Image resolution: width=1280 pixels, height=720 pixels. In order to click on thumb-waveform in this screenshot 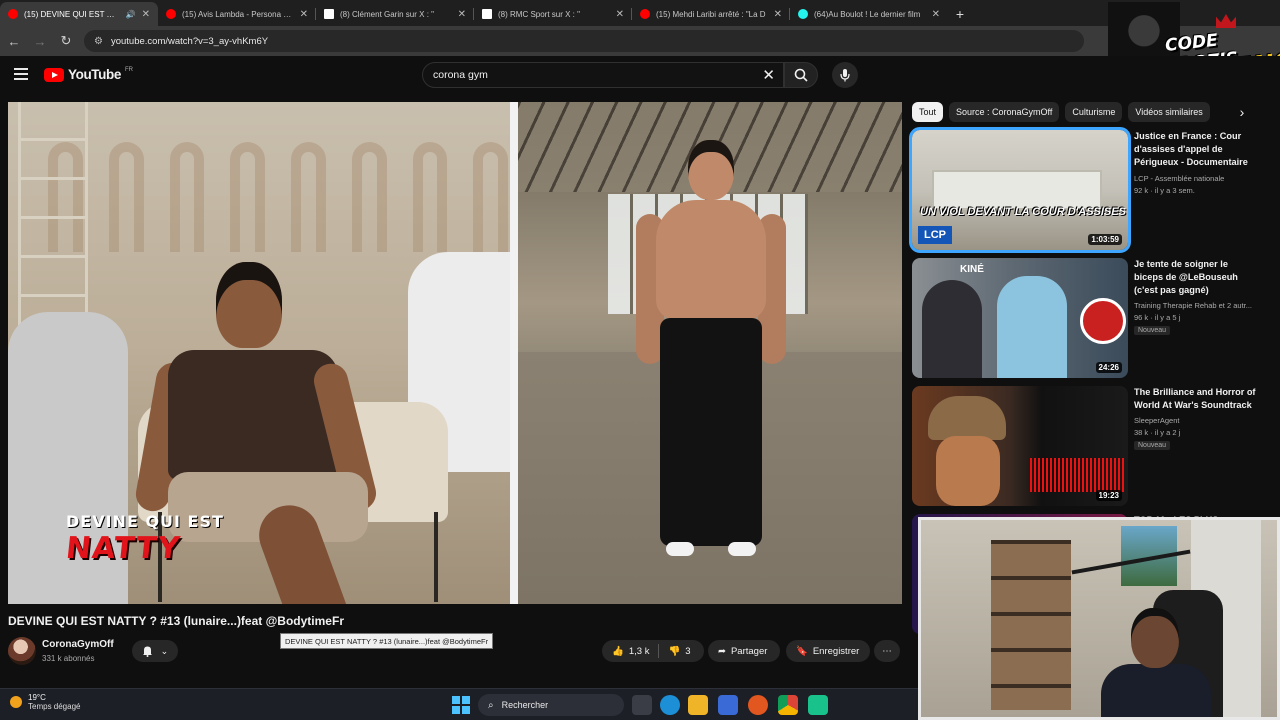, I will do `click(1078, 475)`.